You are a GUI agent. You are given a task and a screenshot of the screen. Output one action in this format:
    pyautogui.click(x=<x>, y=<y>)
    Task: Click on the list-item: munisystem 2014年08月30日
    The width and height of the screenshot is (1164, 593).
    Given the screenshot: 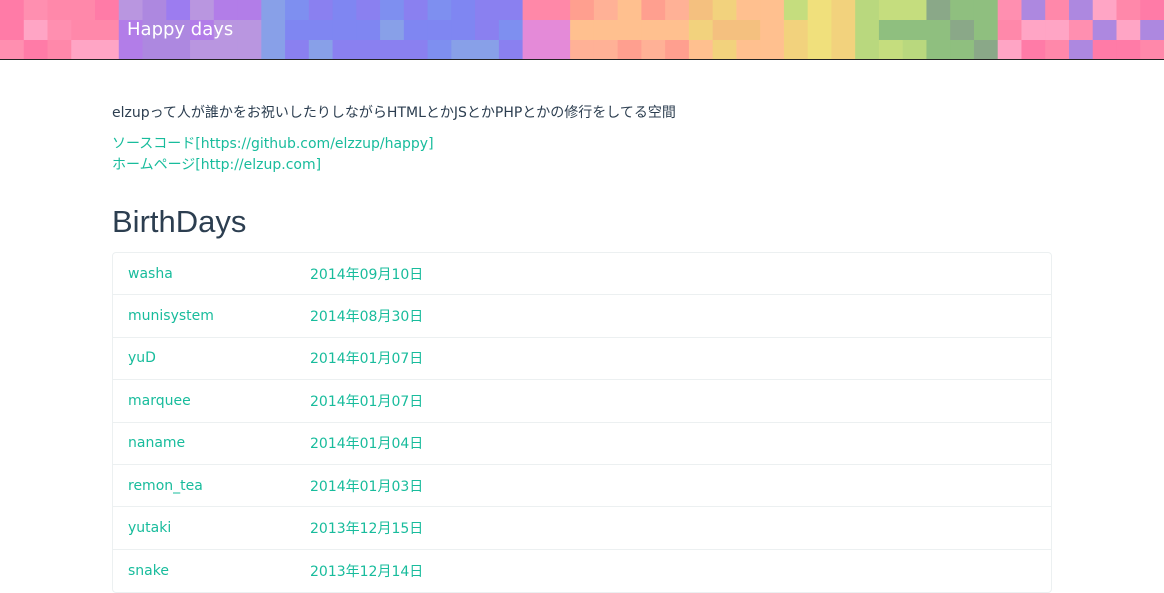 What is the action you would take?
    pyautogui.click(x=582, y=316)
    